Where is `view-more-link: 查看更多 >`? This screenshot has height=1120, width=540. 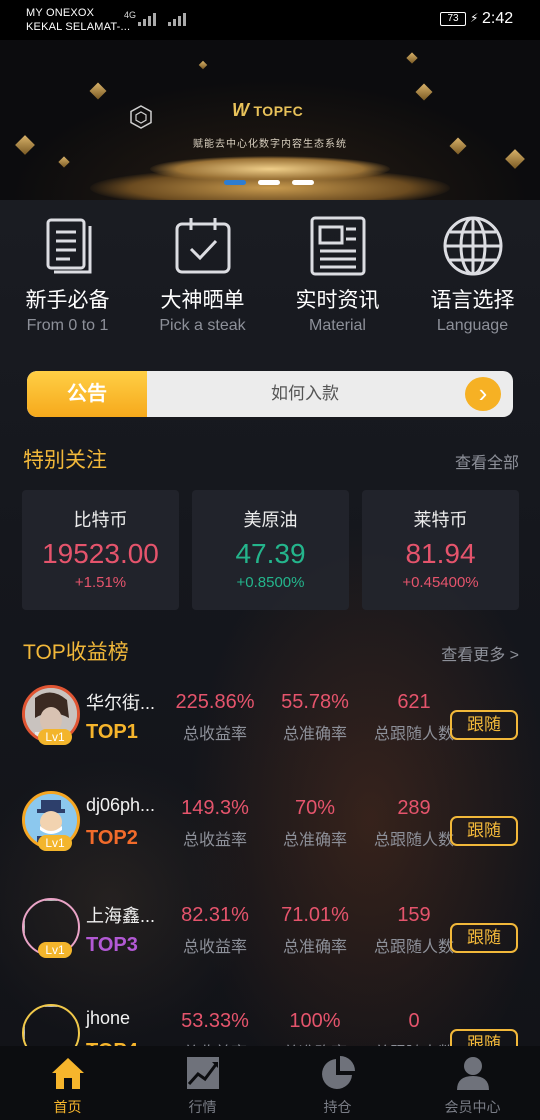
view-more-link: 查看更多 > is located at coordinates (480, 653).